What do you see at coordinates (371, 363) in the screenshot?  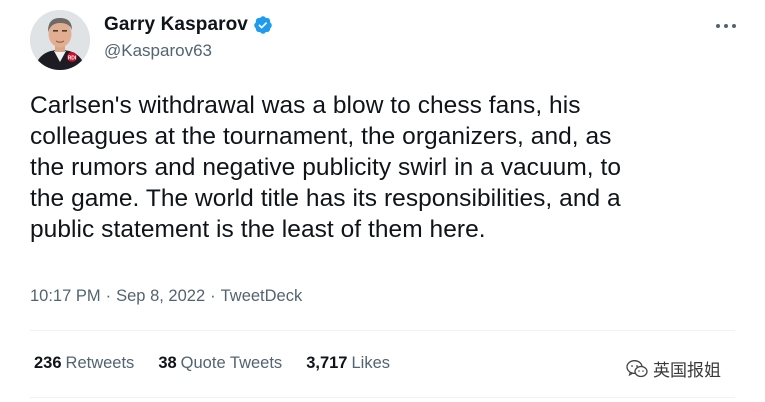 I see `likes-label: Likes` at bounding box center [371, 363].